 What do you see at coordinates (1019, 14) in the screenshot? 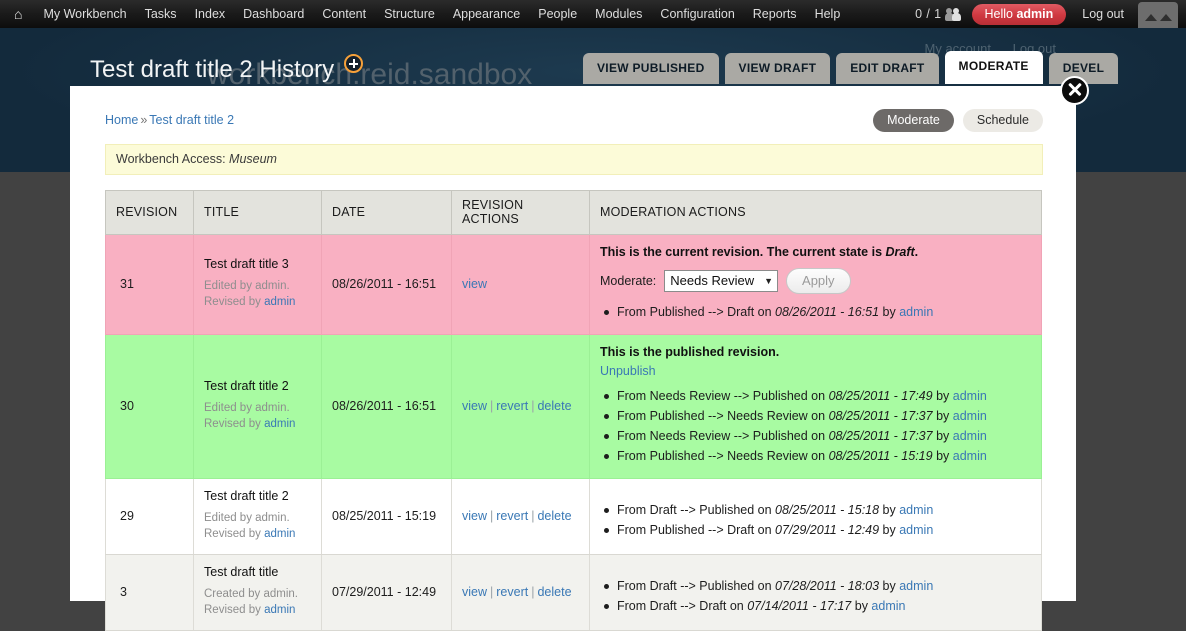
I see `user-greeting-badge: Hello admin` at bounding box center [1019, 14].